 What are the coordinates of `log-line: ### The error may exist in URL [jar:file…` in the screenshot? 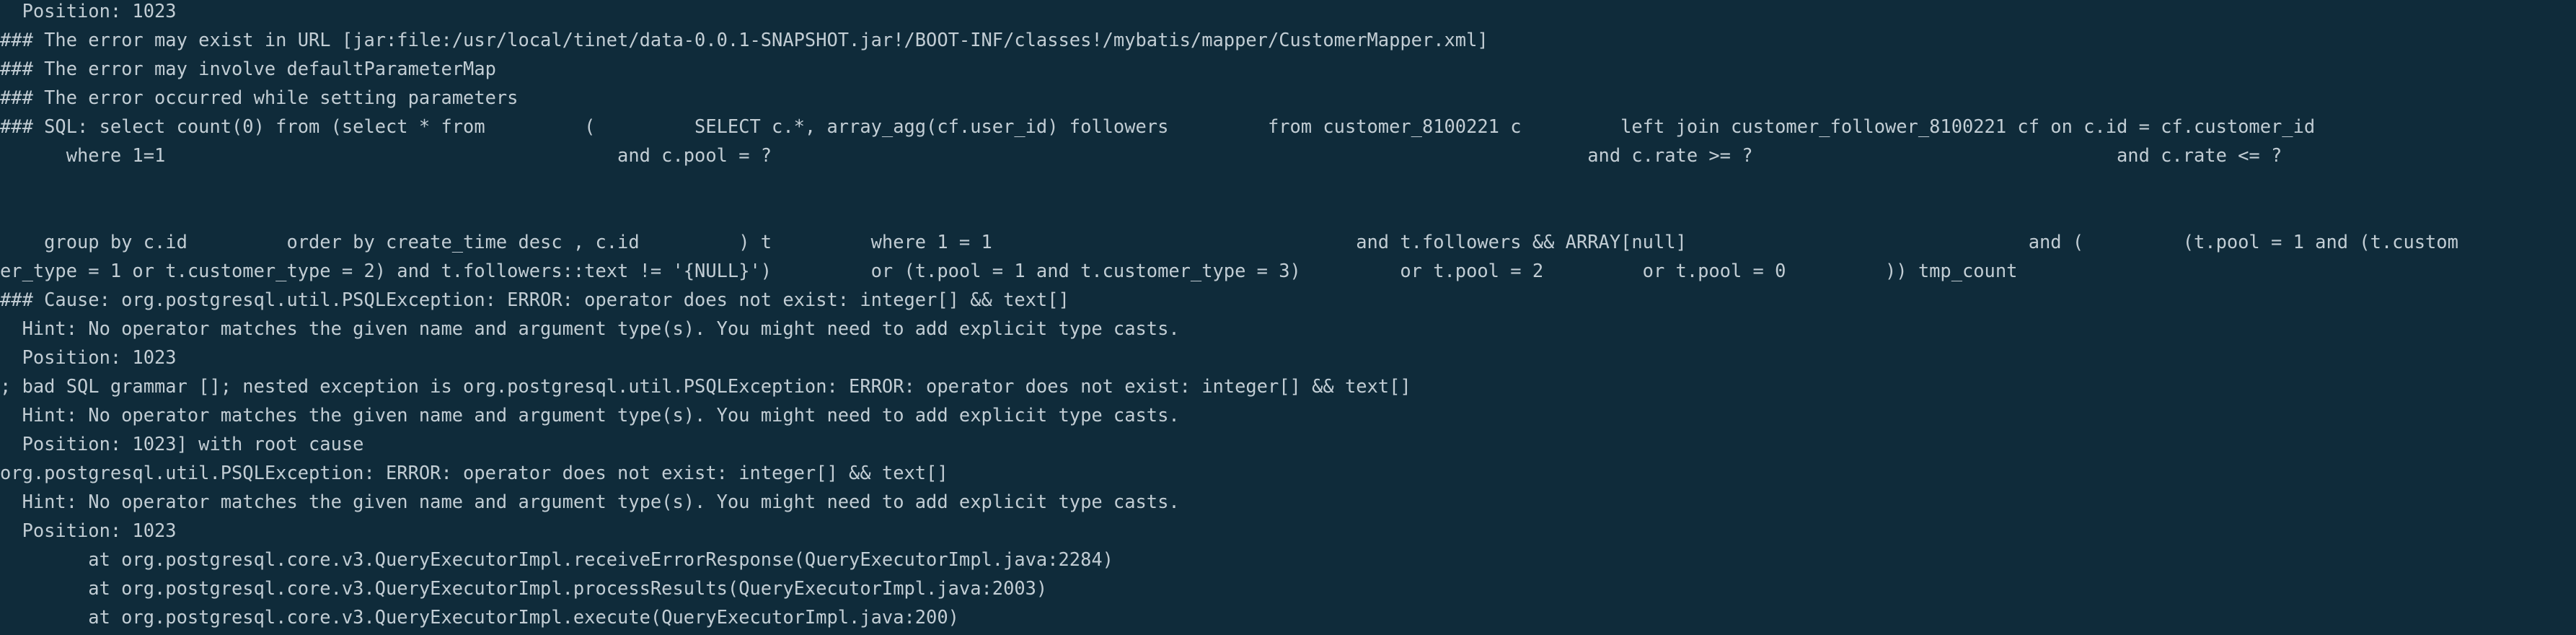 It's located at (744, 40).